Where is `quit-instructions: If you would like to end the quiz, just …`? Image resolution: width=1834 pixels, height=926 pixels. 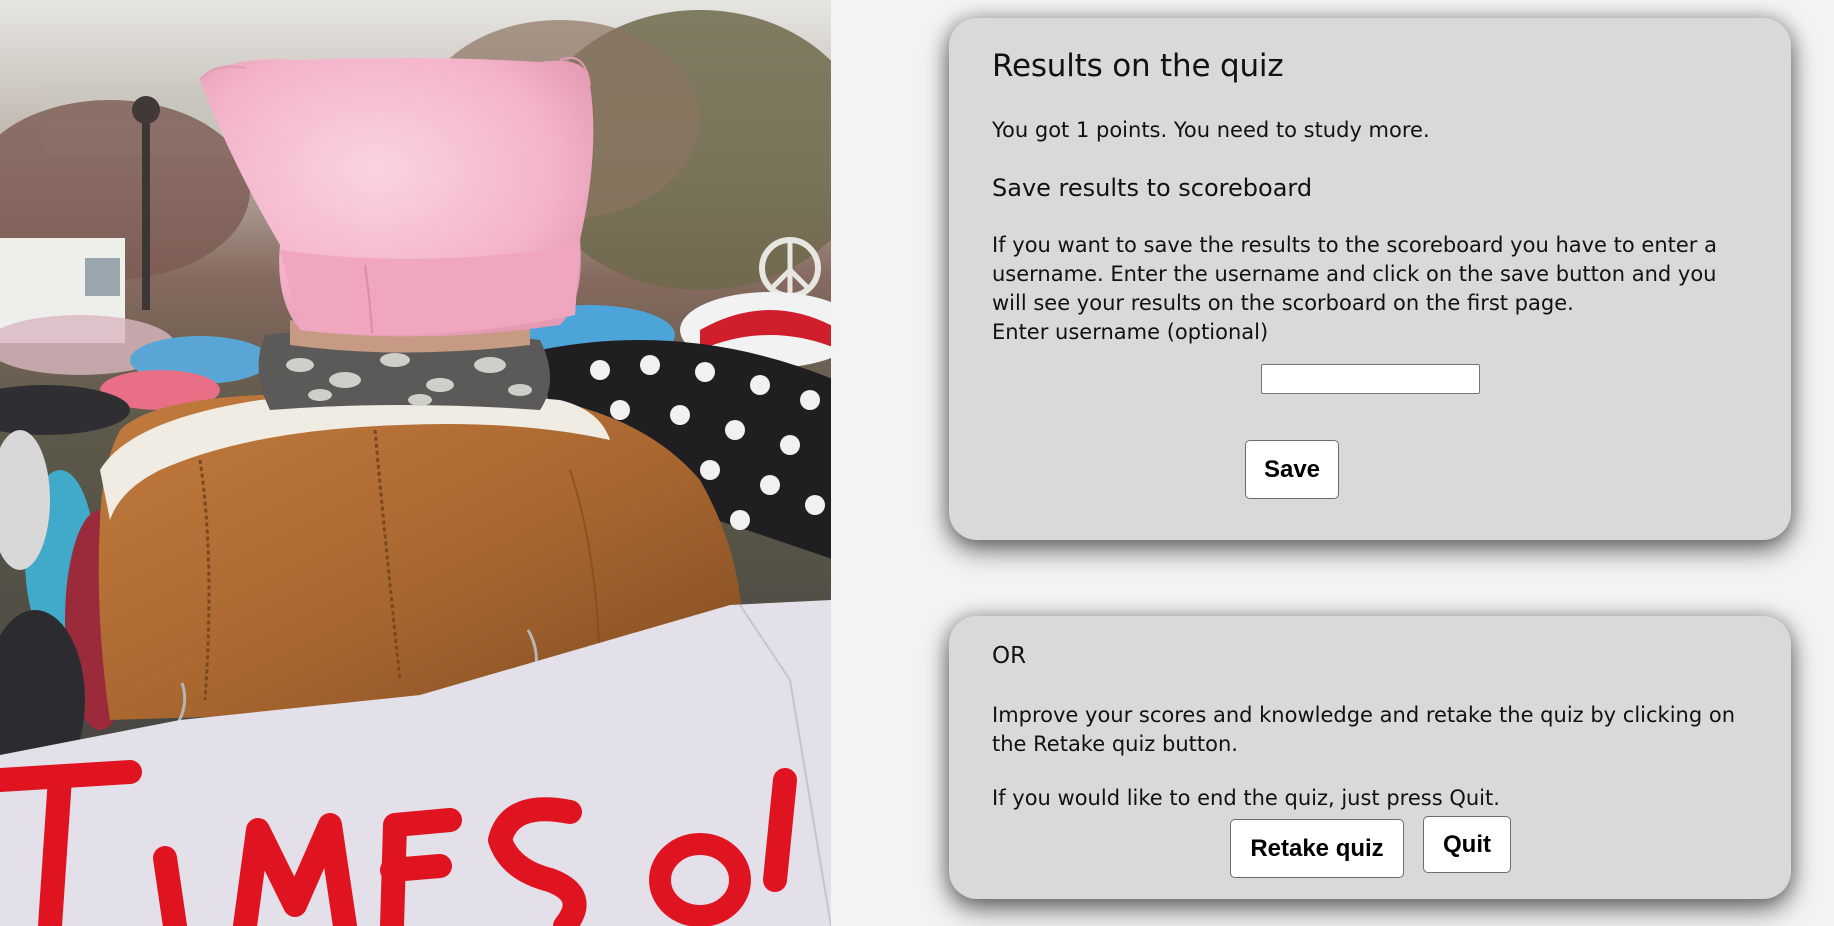 quit-instructions: If you would like to end the quiz, just … is located at coordinates (1246, 798).